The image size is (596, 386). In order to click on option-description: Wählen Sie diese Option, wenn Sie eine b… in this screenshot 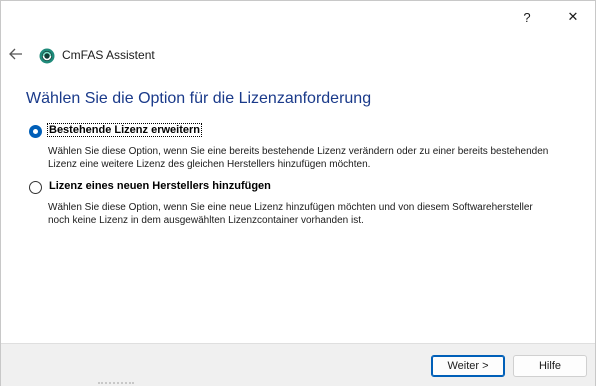, I will do `click(298, 158)`.